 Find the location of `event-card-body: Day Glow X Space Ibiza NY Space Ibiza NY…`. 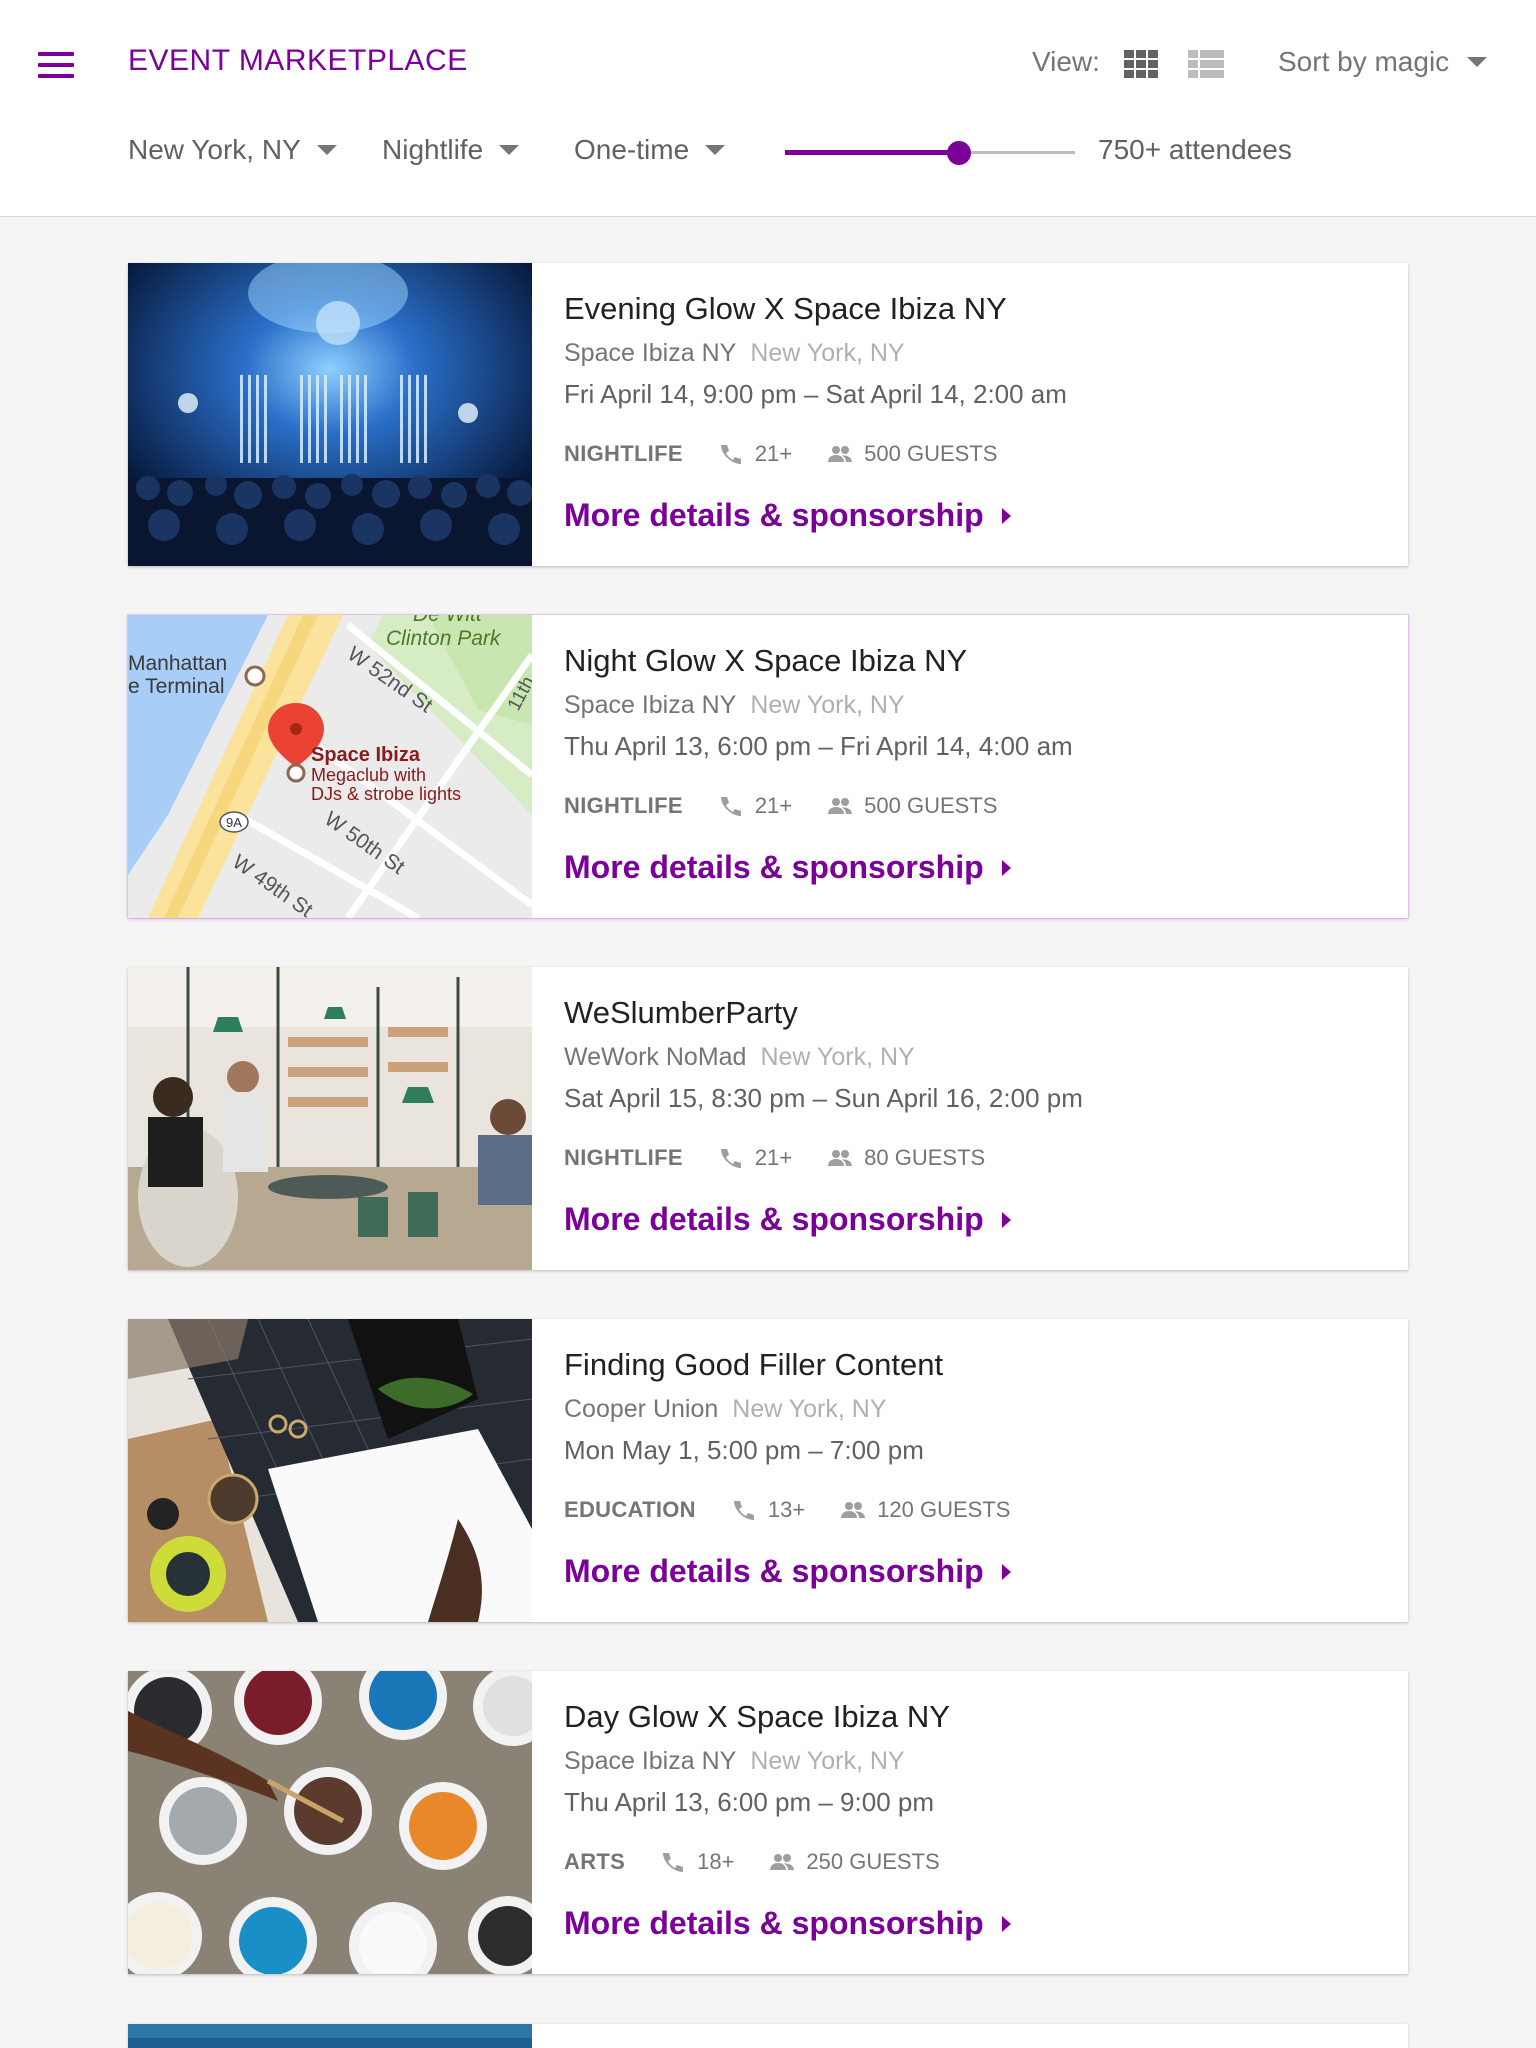

event-card-body: Day Glow X Space Ibiza NY Space Ibiza NY… is located at coordinates (976, 1822).